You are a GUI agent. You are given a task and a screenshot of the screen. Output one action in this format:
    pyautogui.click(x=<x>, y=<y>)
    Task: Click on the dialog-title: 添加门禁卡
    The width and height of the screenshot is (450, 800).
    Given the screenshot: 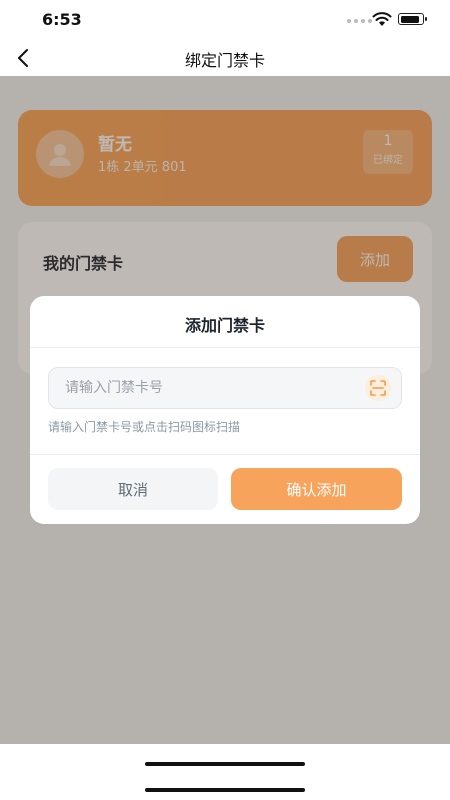 What is the action you would take?
    pyautogui.click(x=224, y=325)
    